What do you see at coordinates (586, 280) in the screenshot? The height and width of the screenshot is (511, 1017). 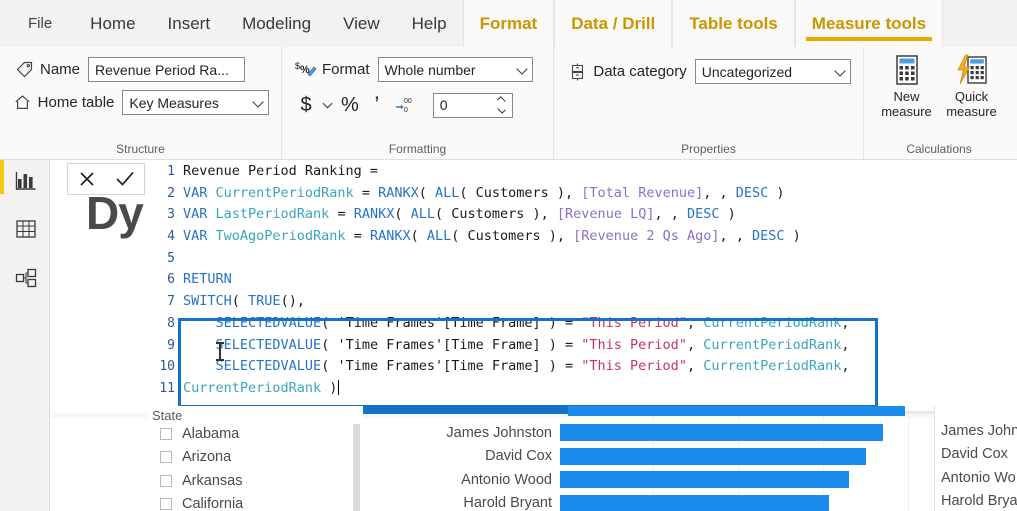 I see `dax-line: 6 RETURN` at bounding box center [586, 280].